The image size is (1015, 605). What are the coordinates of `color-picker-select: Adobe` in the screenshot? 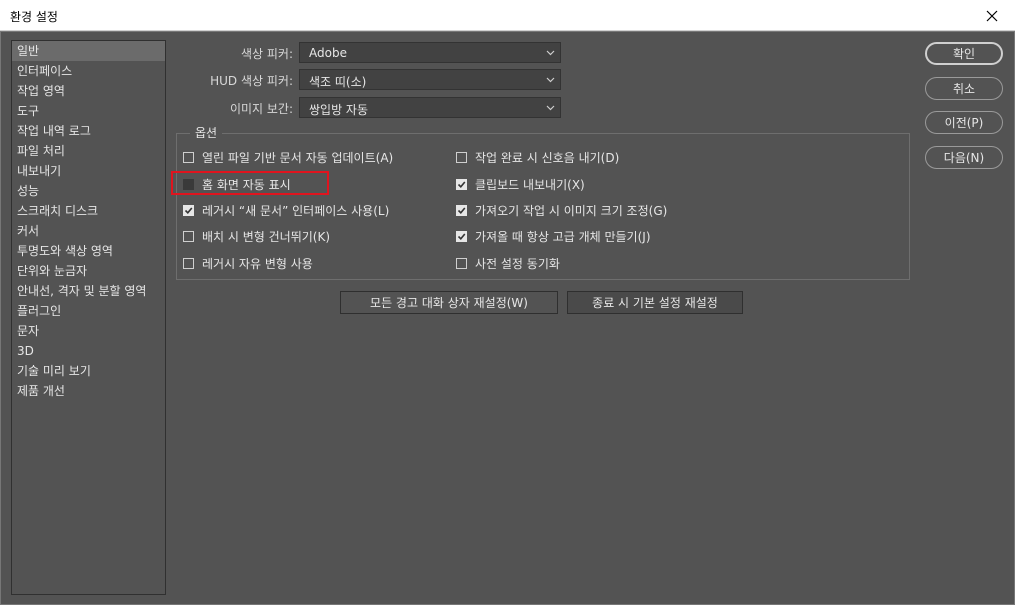 It's located at (430, 52).